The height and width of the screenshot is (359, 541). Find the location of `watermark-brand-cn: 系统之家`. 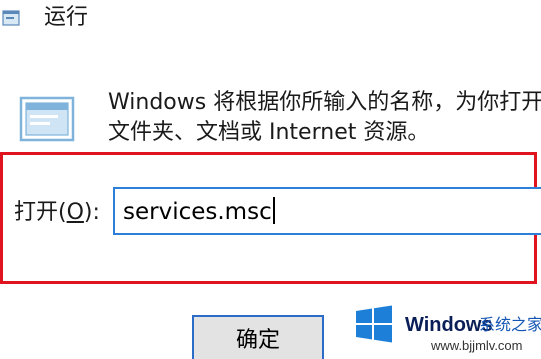

watermark-brand-cn: 系统之家 is located at coordinates (510, 324).